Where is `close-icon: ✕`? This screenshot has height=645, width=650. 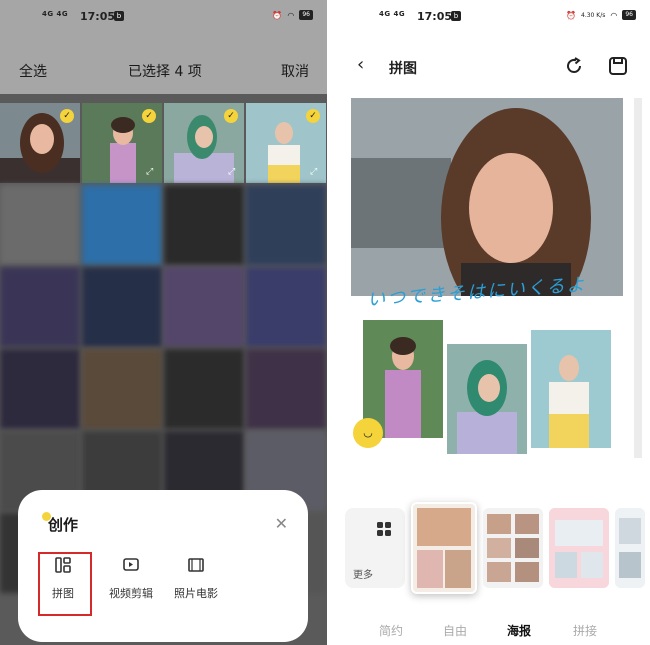 close-icon: ✕ is located at coordinates (281, 523).